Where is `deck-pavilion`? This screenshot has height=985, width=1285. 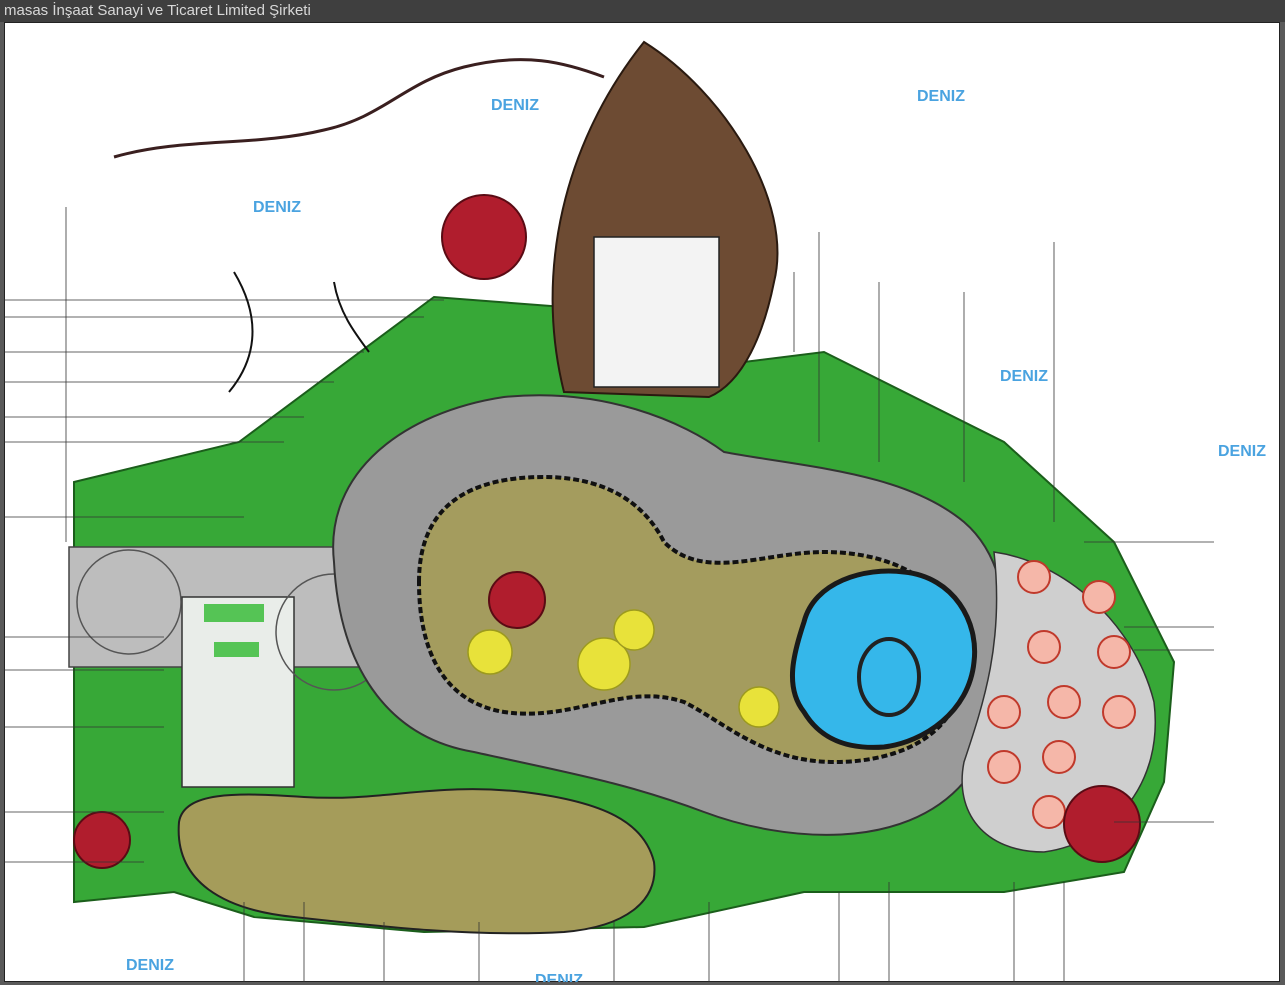
deck-pavilion is located at coordinates (656, 312).